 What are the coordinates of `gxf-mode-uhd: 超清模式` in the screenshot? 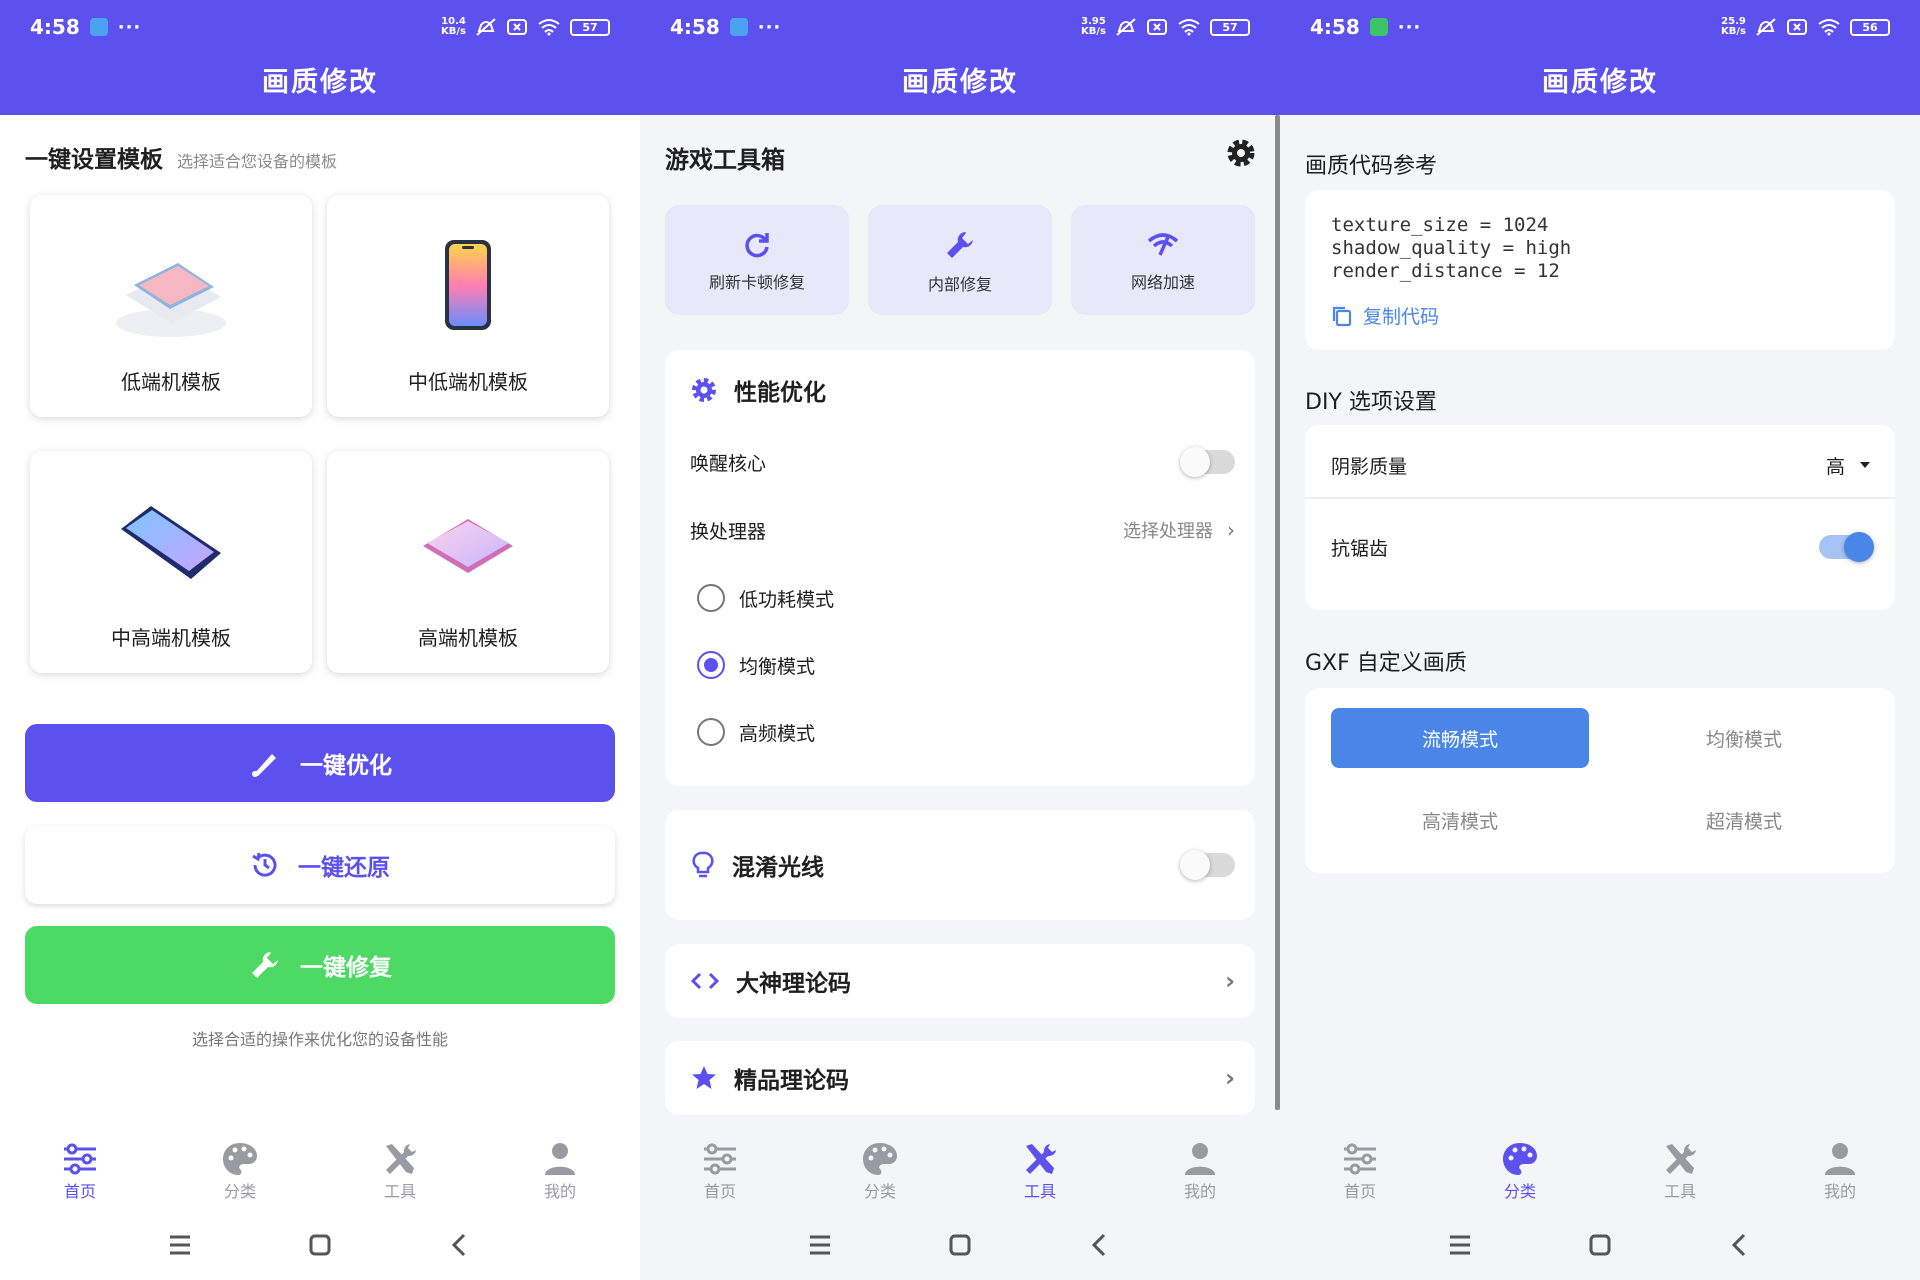 It's located at (1744, 820).